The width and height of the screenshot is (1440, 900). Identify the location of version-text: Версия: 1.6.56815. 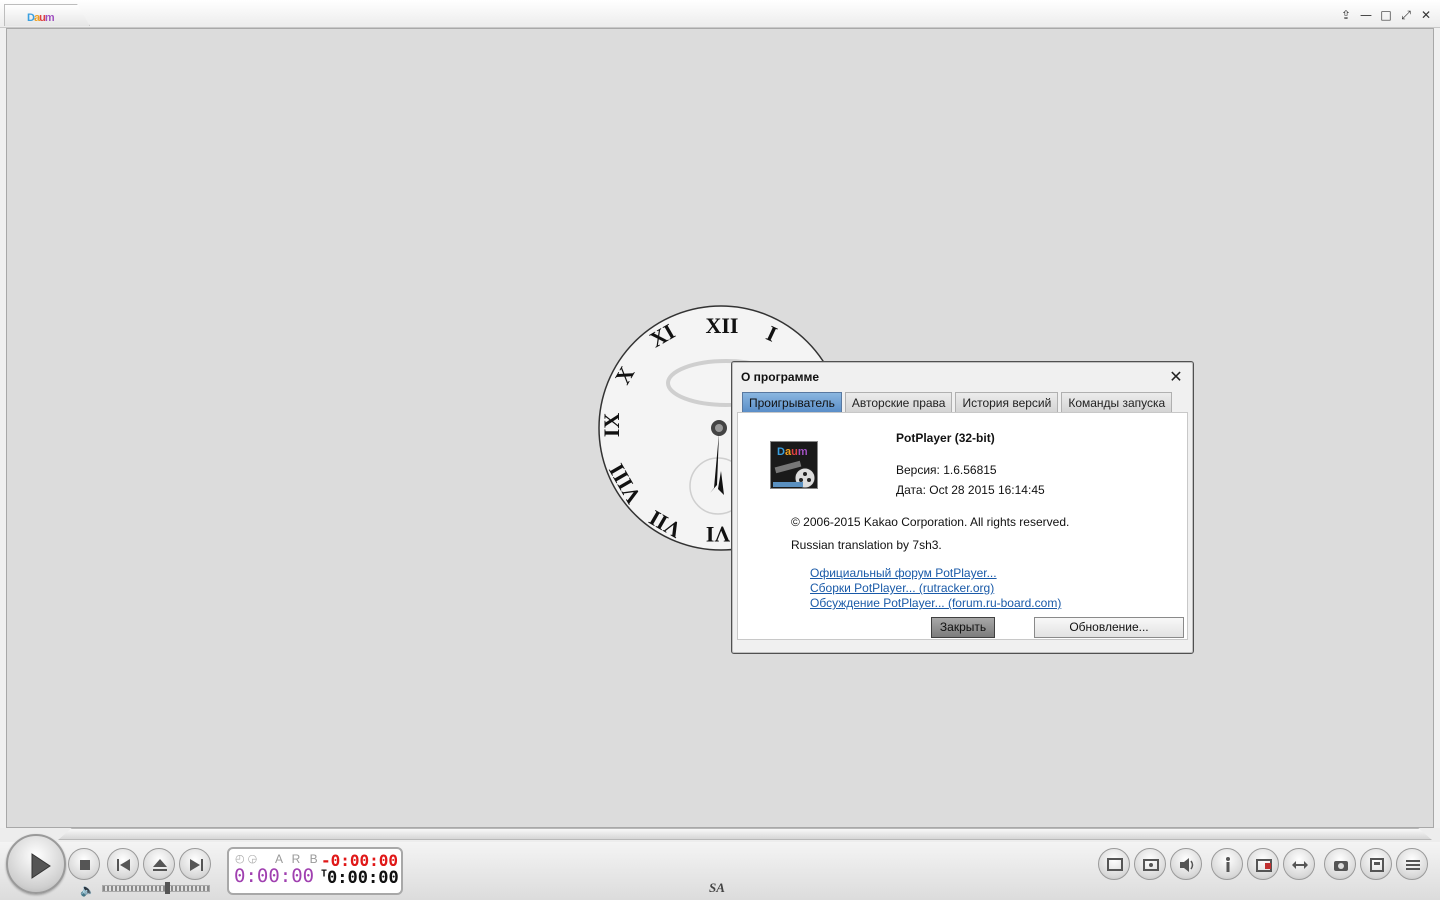
(946, 470).